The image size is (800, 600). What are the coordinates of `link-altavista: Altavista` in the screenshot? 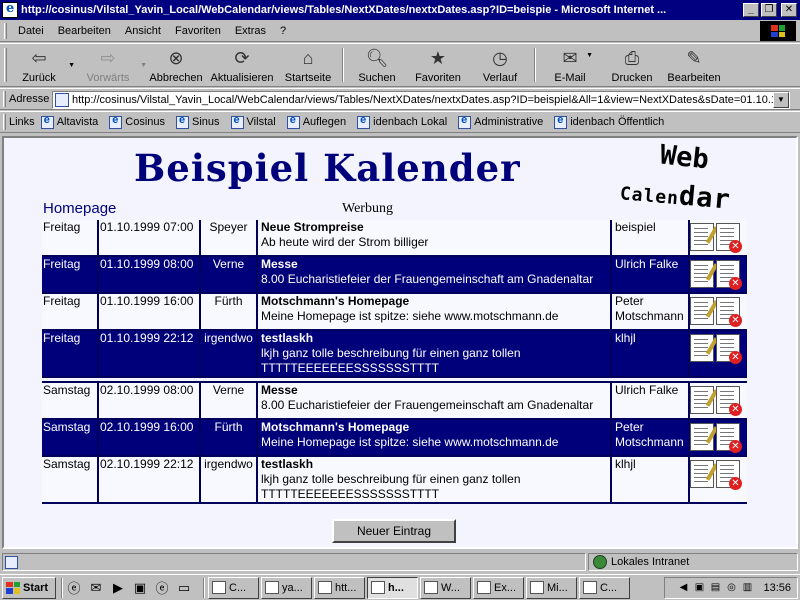 It's located at (69, 121).